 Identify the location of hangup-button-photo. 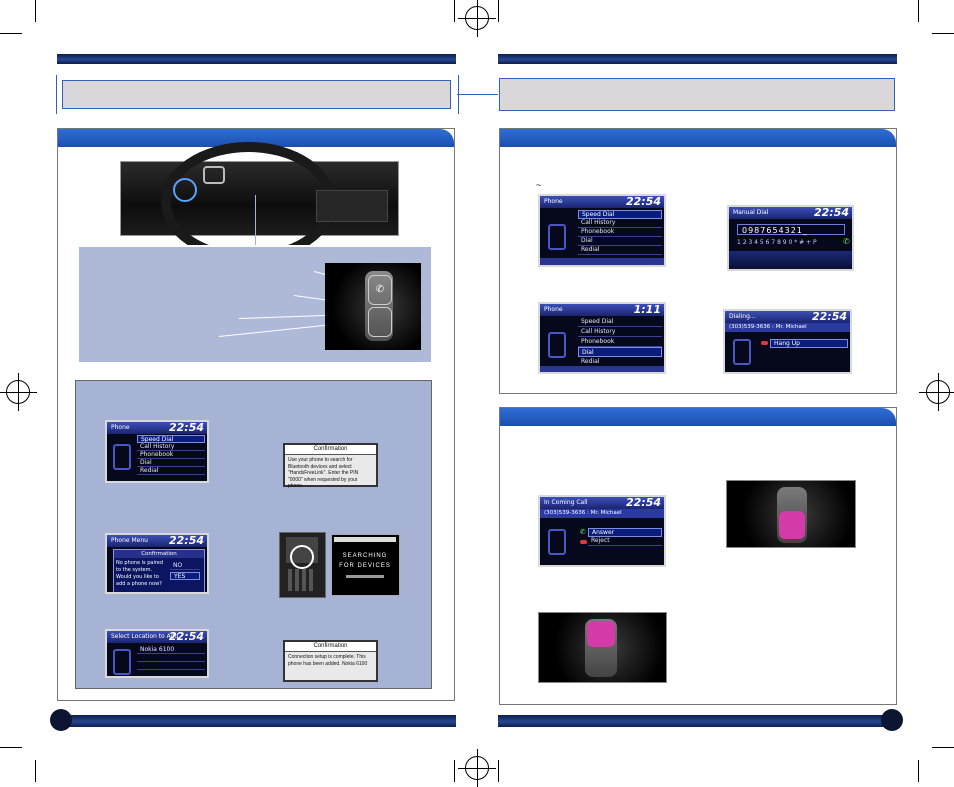
(602, 647).